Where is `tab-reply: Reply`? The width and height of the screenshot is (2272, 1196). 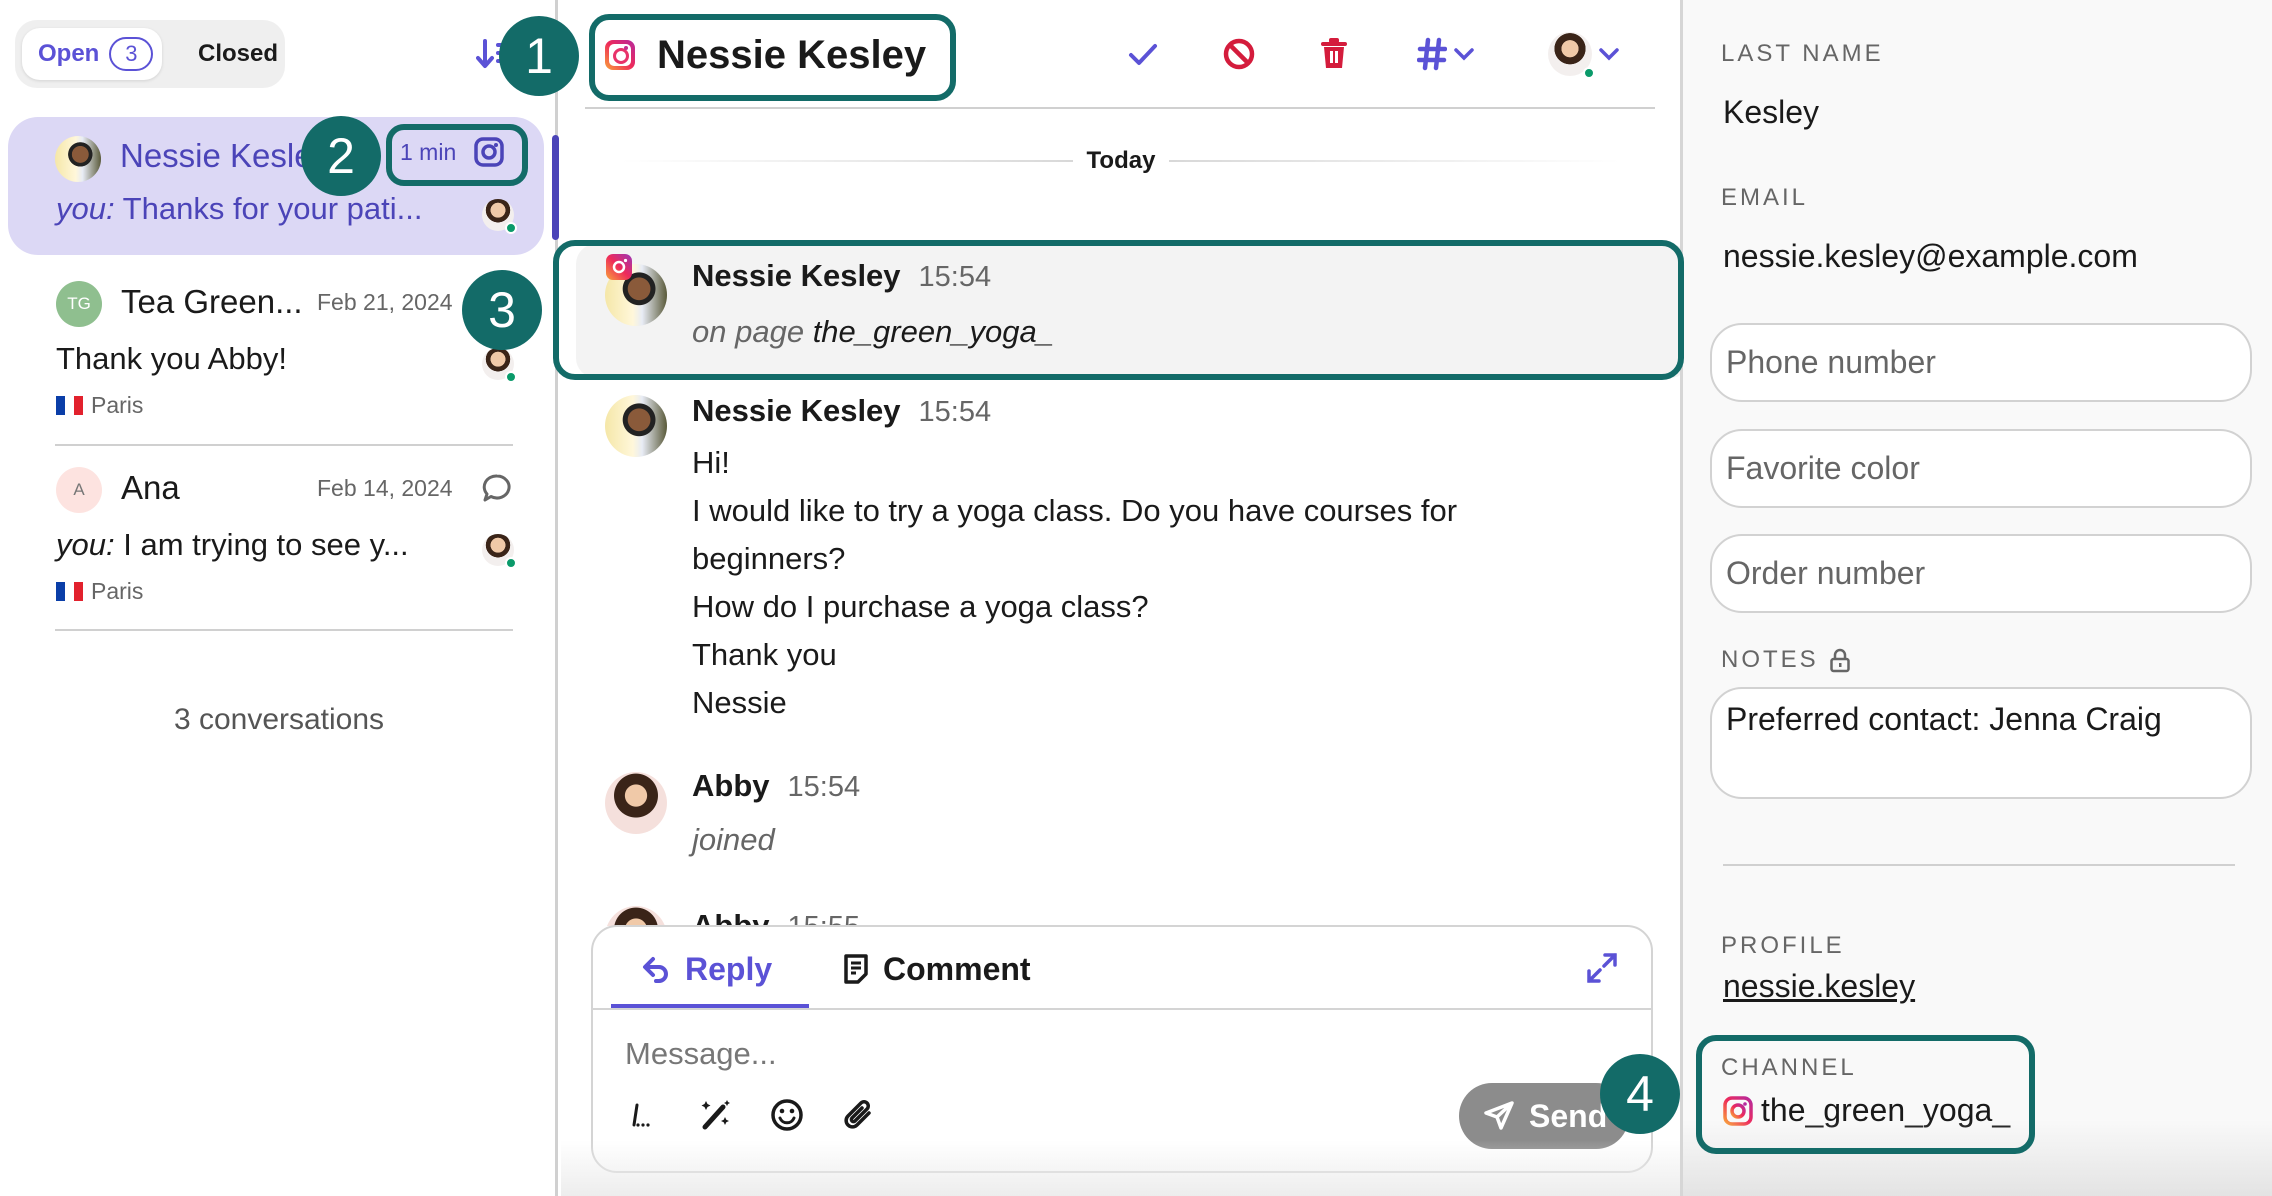 tab-reply: Reply is located at coordinates (706, 969).